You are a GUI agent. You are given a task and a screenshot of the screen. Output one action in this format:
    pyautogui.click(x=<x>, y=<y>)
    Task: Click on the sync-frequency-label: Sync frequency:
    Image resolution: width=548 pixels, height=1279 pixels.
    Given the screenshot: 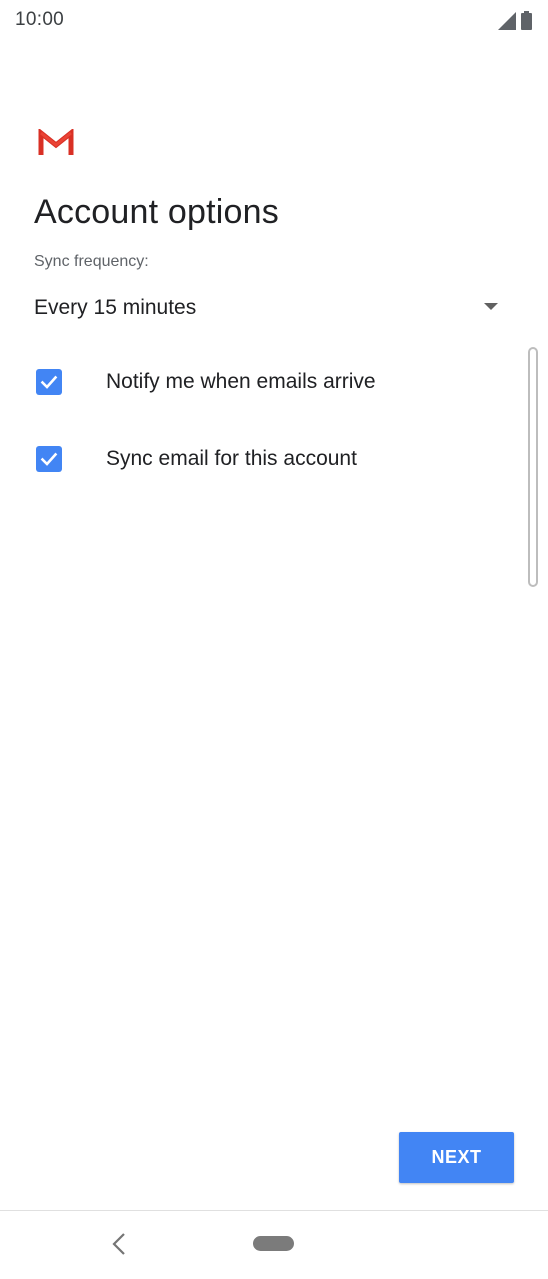 What is the action you would take?
    pyautogui.click(x=91, y=261)
    